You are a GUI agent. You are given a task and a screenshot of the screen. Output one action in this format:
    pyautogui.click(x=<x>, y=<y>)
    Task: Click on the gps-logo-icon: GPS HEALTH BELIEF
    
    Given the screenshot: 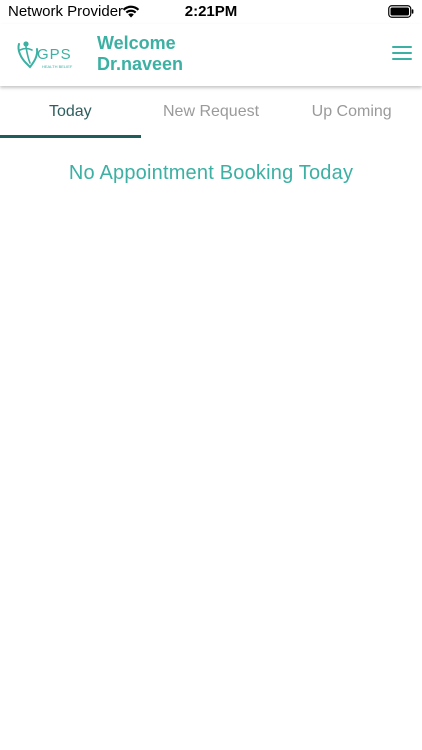 What is the action you would take?
    pyautogui.click(x=45, y=55)
    